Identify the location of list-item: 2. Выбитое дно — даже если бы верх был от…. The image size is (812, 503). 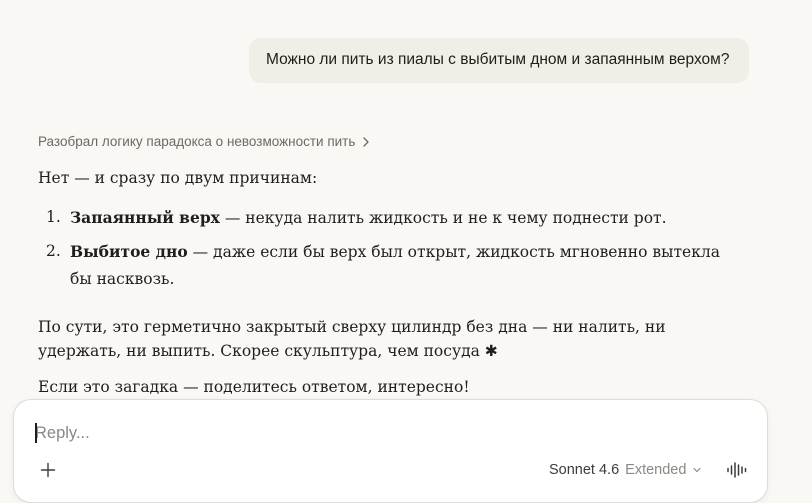
(388, 265).